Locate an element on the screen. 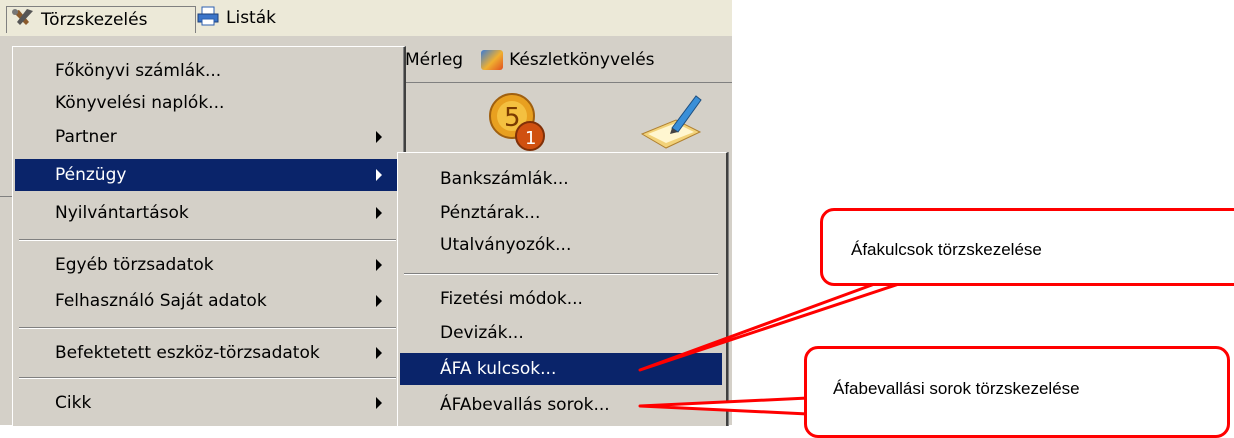 This screenshot has height=438, width=1234. callout-afakulcsok: Áfakulcsok törzskezelése is located at coordinates (1027, 247).